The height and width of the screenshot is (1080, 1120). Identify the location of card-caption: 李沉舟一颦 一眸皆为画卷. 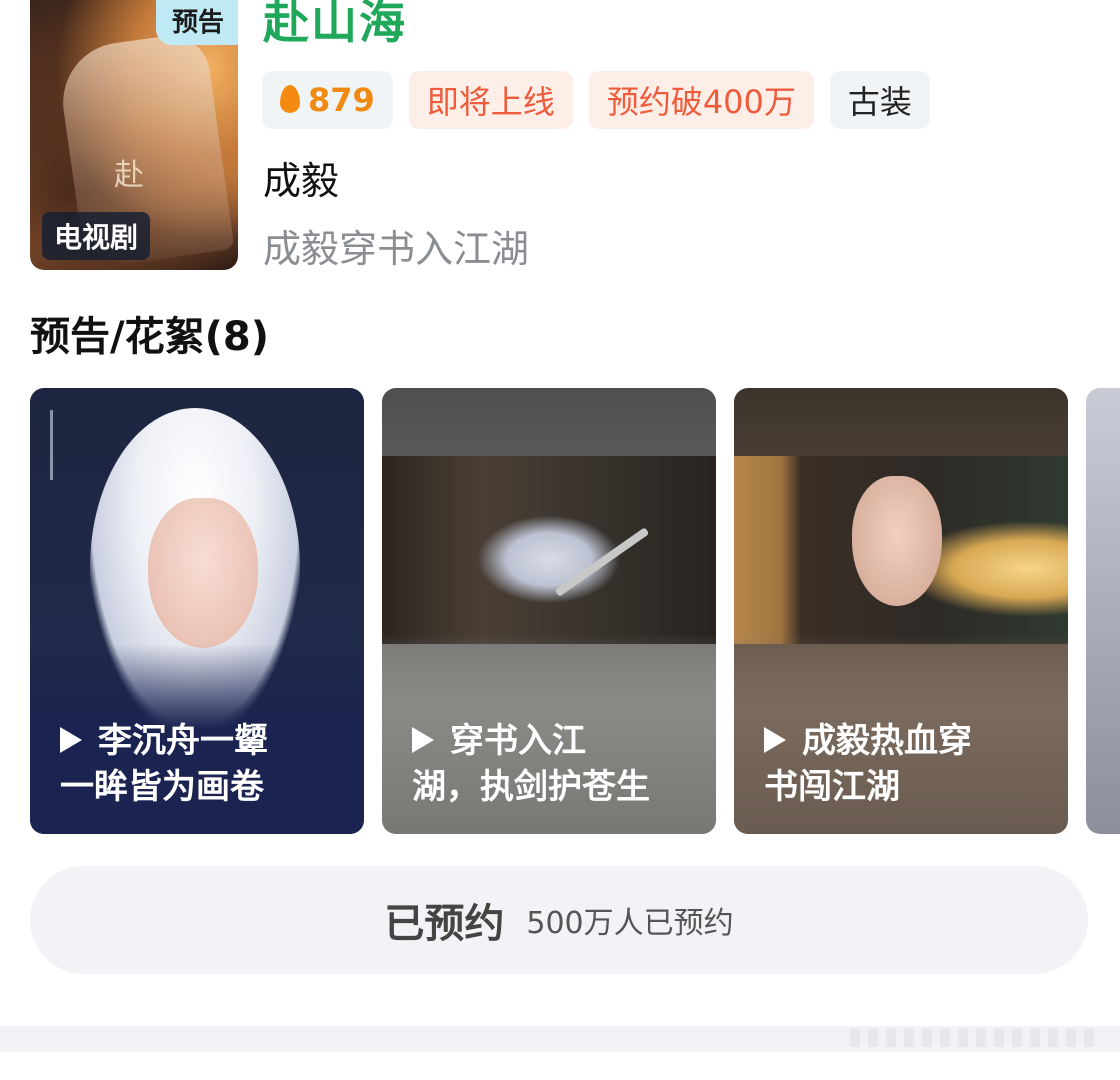
(205, 764).